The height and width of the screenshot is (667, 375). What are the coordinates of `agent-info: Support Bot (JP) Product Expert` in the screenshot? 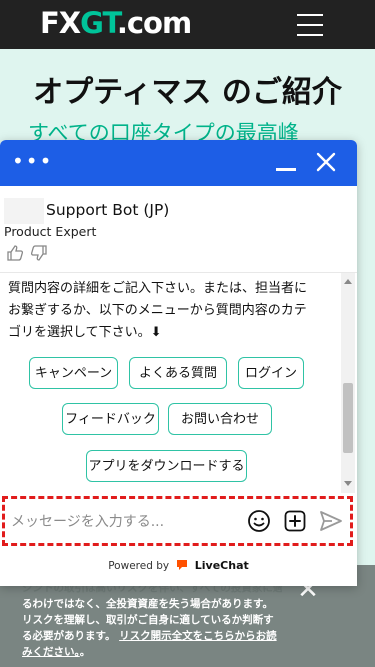 It's located at (178, 229).